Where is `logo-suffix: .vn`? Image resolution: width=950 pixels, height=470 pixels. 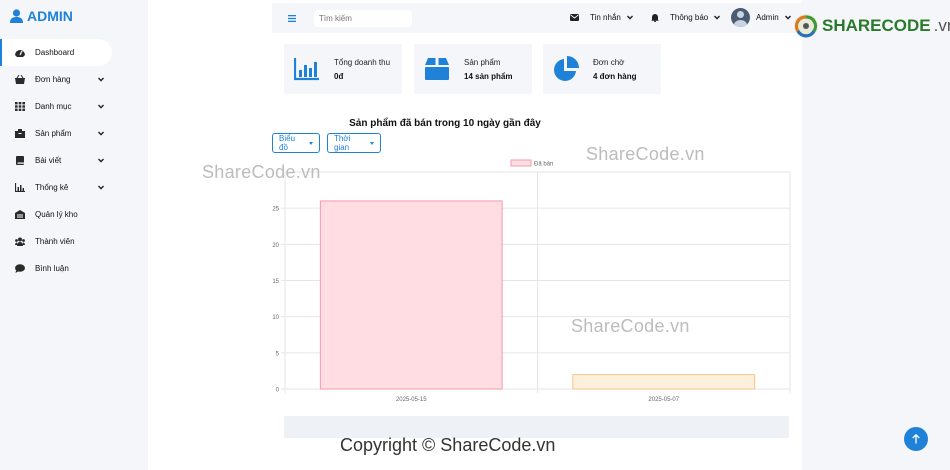 logo-suffix: .vn is located at coordinates (941, 25).